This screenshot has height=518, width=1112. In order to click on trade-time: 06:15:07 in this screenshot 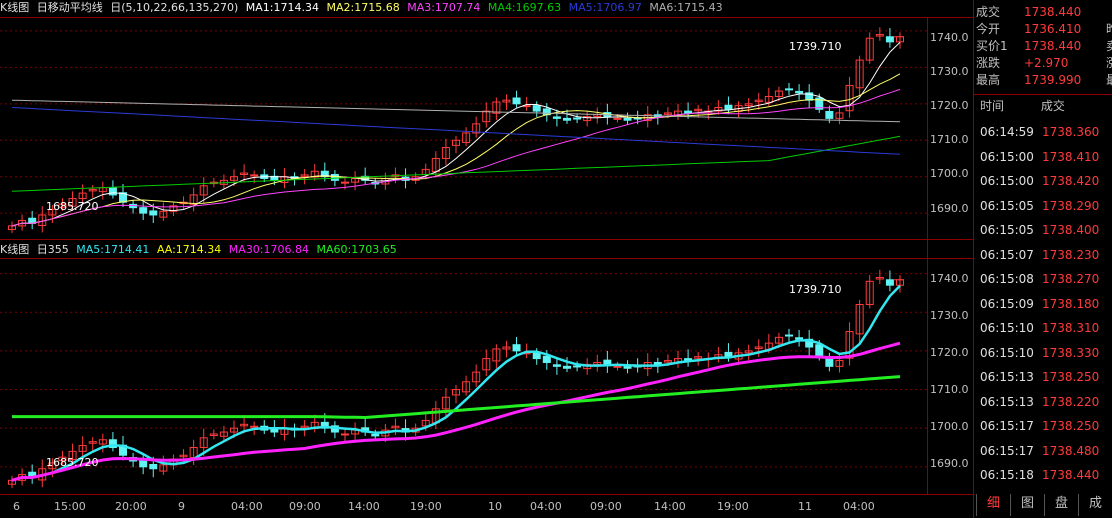, I will do `click(1007, 254)`.